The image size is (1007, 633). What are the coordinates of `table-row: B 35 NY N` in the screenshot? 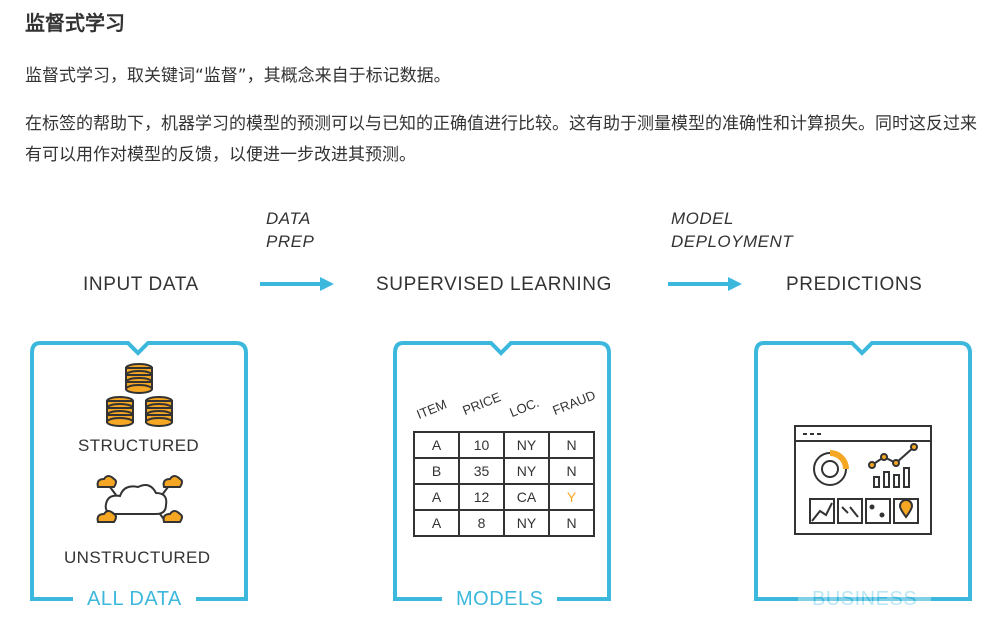 It's located at (504, 471).